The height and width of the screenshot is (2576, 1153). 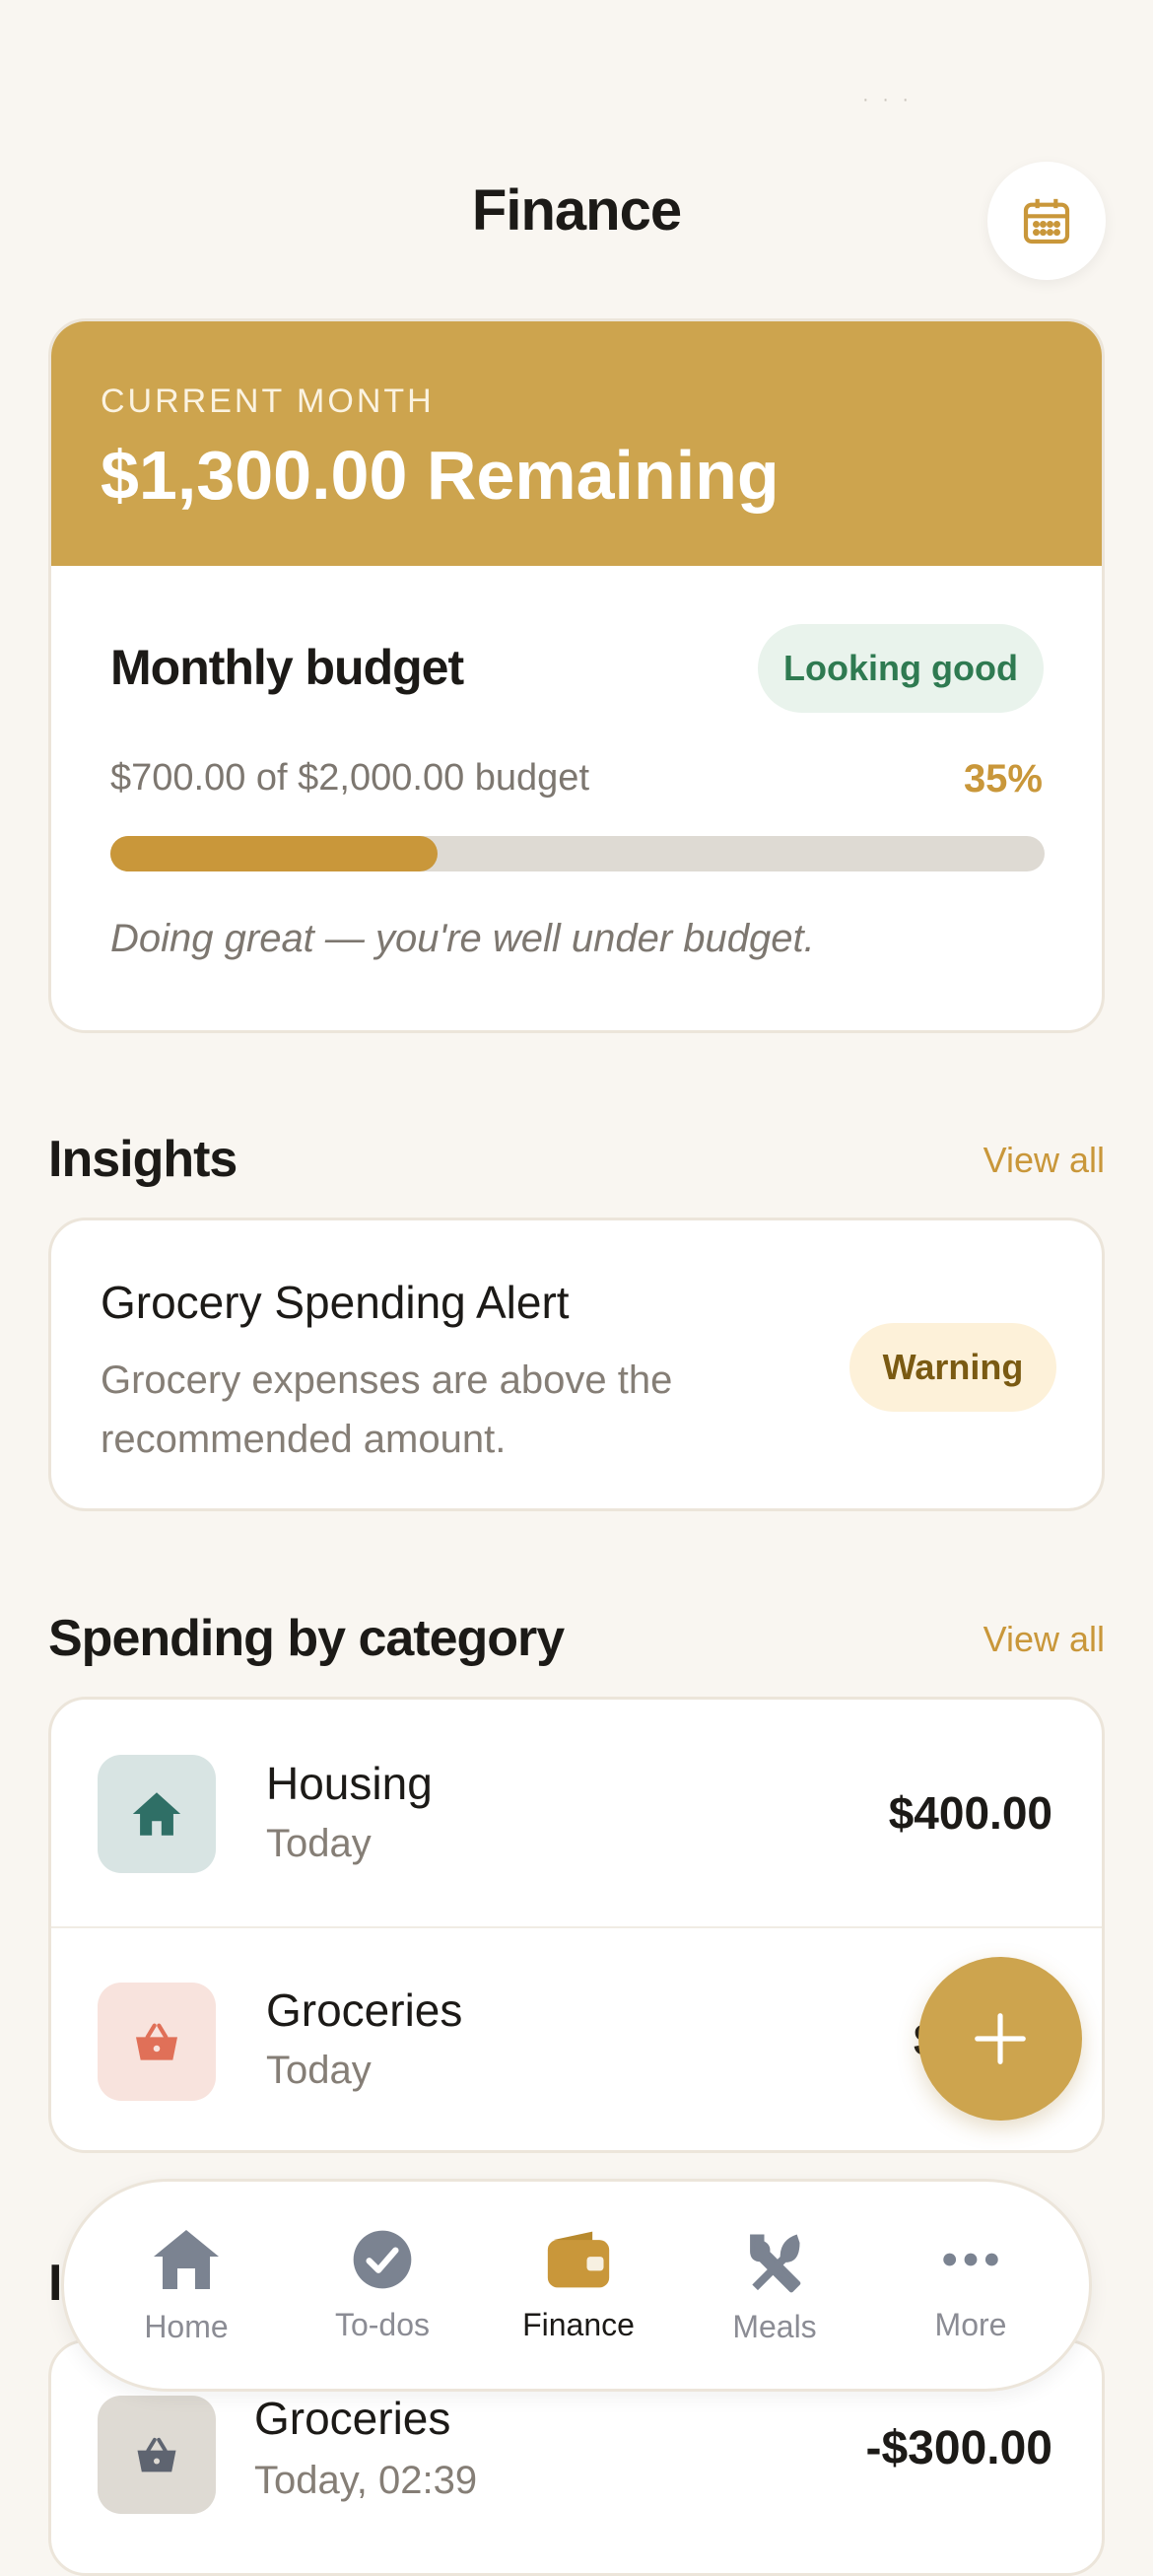 What do you see at coordinates (959, 2448) in the screenshot?
I see `transaction-amount: -$300.00` at bounding box center [959, 2448].